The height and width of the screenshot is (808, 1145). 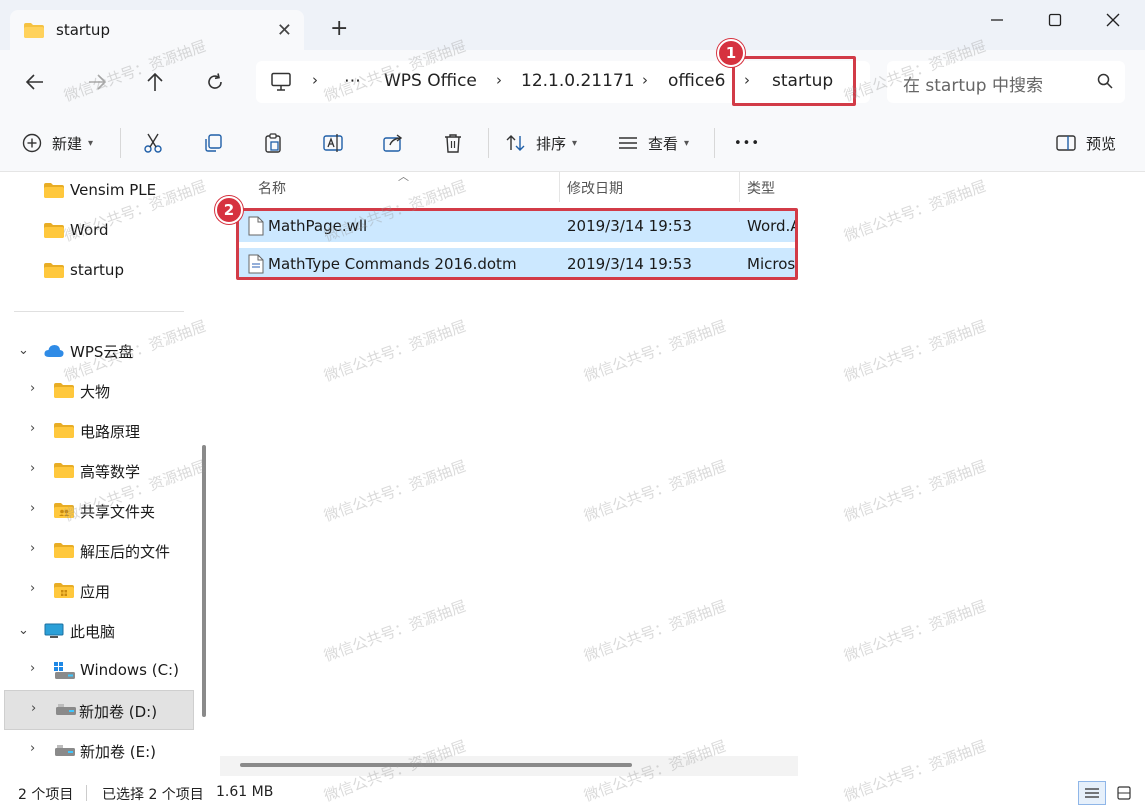 I want to click on sidebar-item-label: 大物, so click(x=95, y=392).